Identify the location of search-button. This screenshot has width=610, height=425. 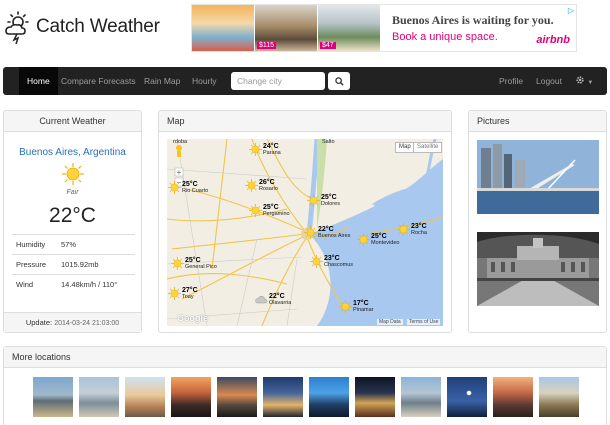
(339, 81).